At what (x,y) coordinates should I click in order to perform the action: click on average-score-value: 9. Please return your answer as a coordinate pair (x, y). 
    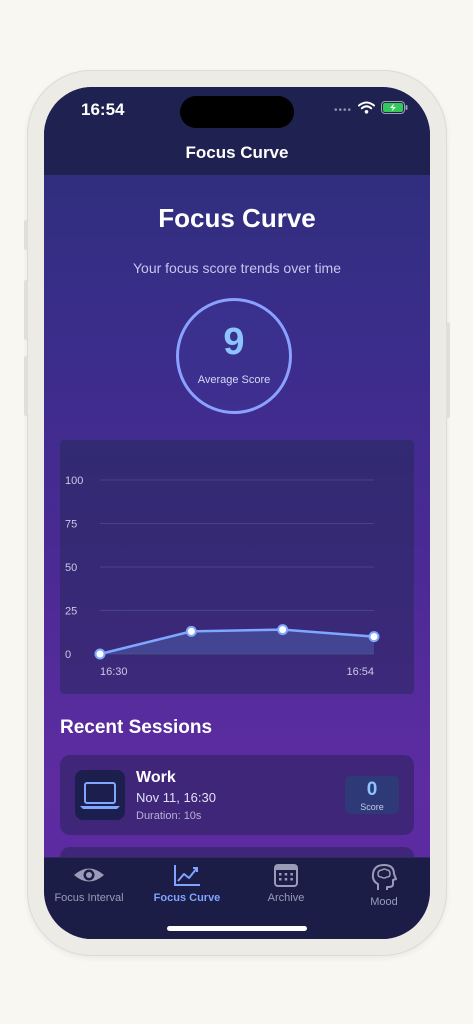
    Looking at the image, I should click on (234, 342).